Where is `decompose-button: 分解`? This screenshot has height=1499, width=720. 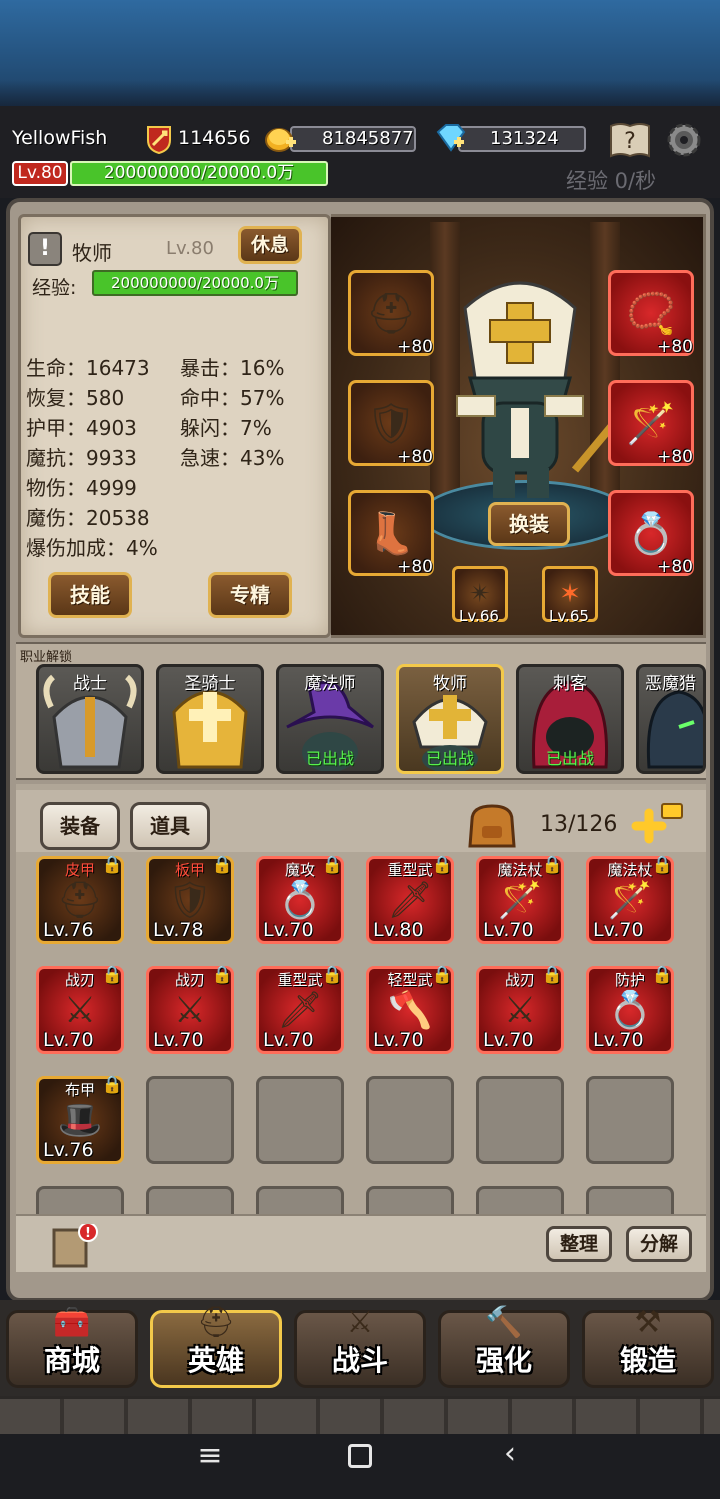 decompose-button: 分解 is located at coordinates (659, 1244).